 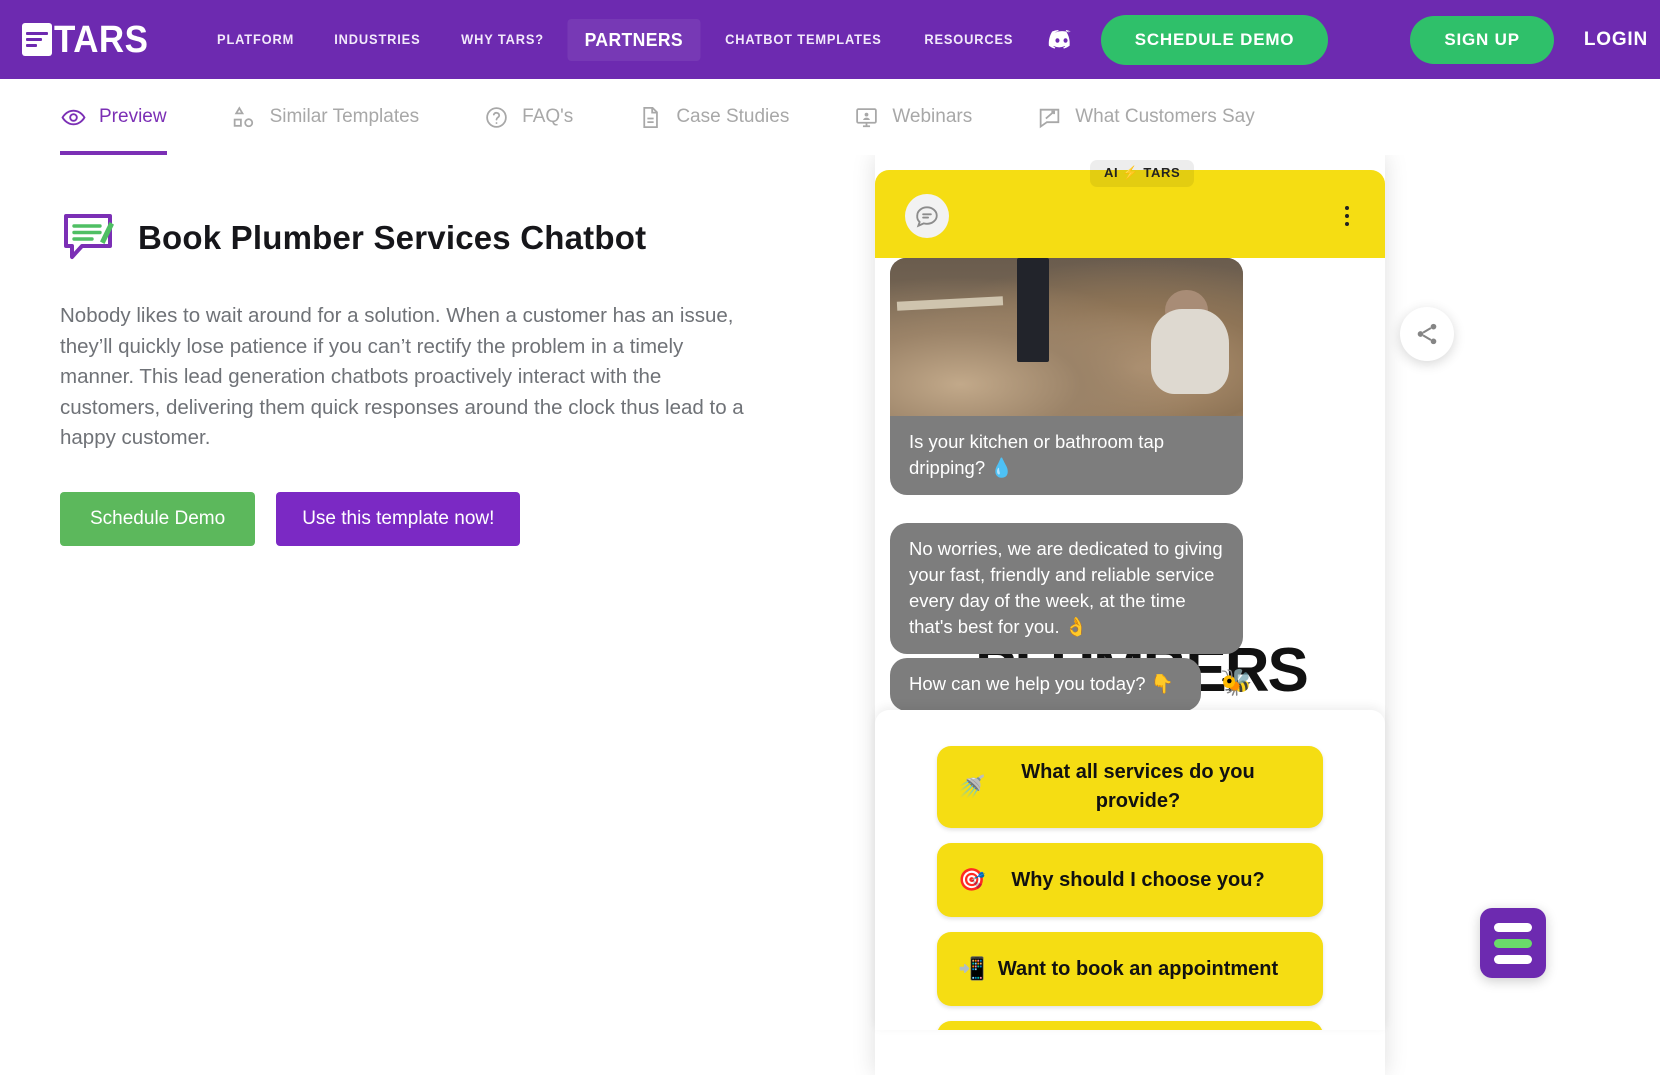 I want to click on quick-reply-option: 🎯 Why should I choose you?, so click(x=1130, y=880).